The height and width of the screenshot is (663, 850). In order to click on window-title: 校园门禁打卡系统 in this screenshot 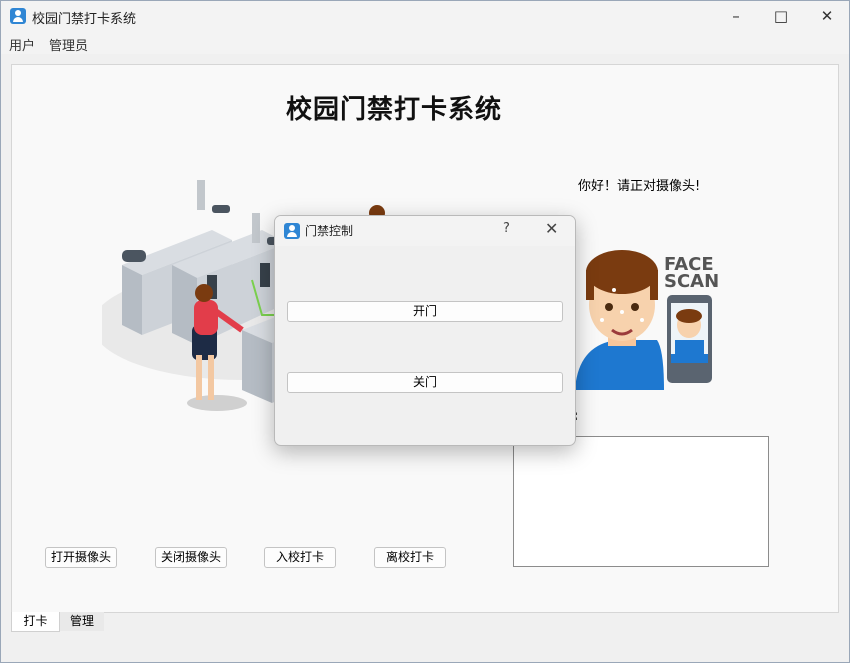, I will do `click(84, 19)`.